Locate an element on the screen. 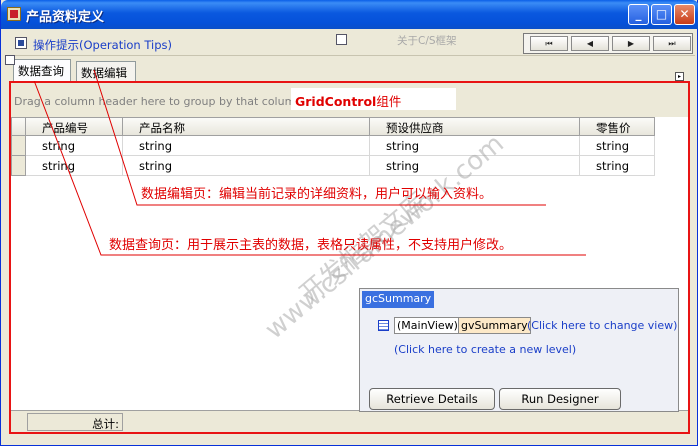  previous-record-button: ◀ is located at coordinates (590, 43).